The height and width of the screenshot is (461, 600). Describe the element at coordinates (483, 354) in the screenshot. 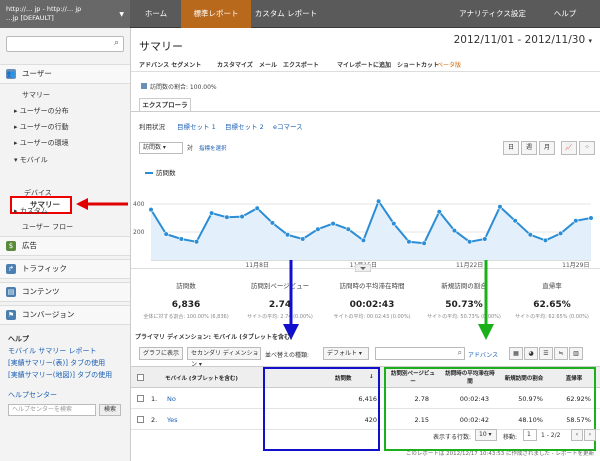

I see `advanced-filter-link: アドバンス` at that location.